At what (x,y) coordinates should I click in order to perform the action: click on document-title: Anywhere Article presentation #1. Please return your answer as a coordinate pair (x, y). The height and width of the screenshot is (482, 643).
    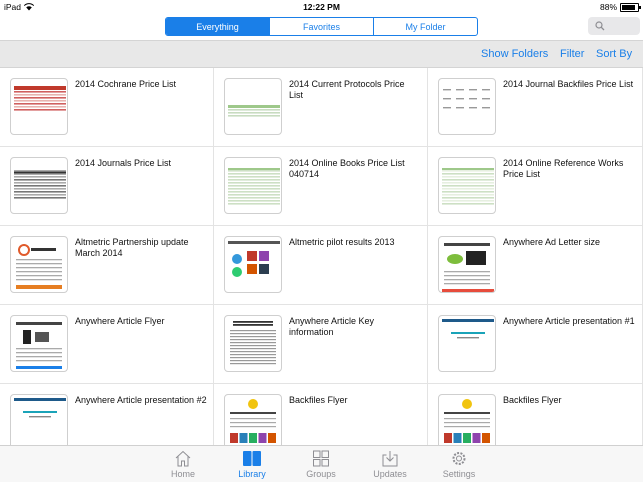
    Looking at the image, I should click on (569, 321).